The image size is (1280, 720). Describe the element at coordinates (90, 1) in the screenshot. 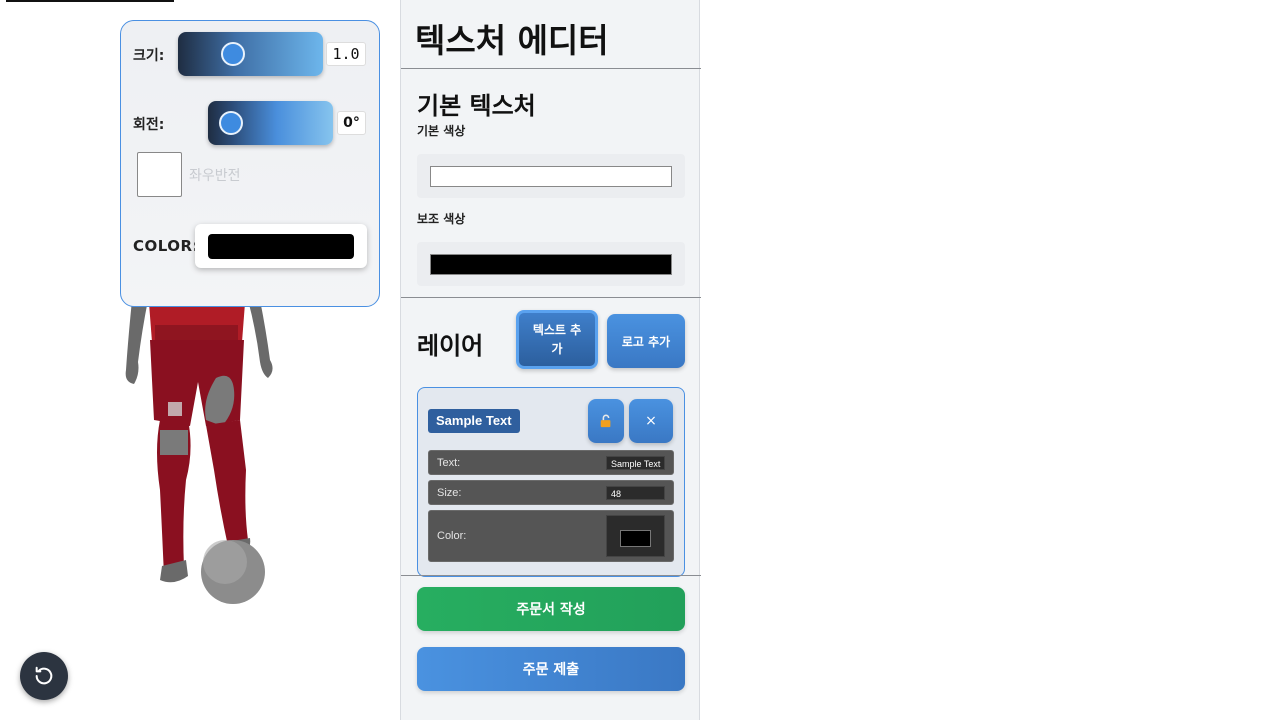

I see `top-strip` at that location.